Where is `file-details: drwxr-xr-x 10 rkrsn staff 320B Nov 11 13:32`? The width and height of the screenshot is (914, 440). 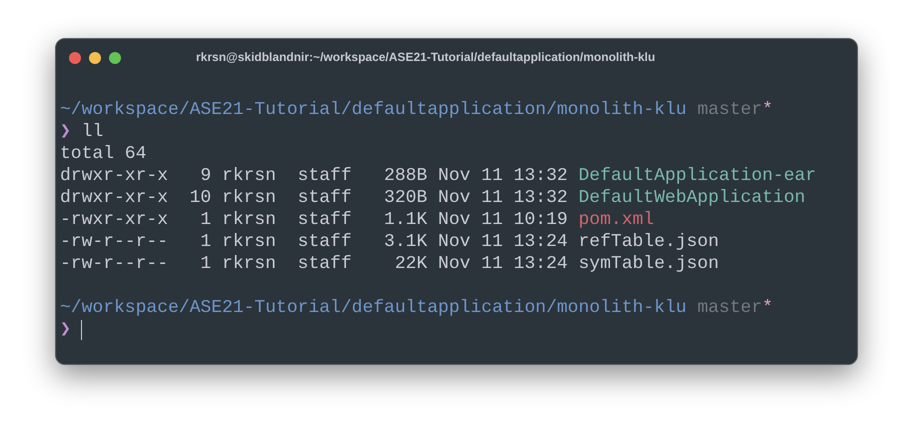 file-details: drwxr-xr-x 10 rkrsn staff 320B Nov 11 13:32 is located at coordinates (314, 198).